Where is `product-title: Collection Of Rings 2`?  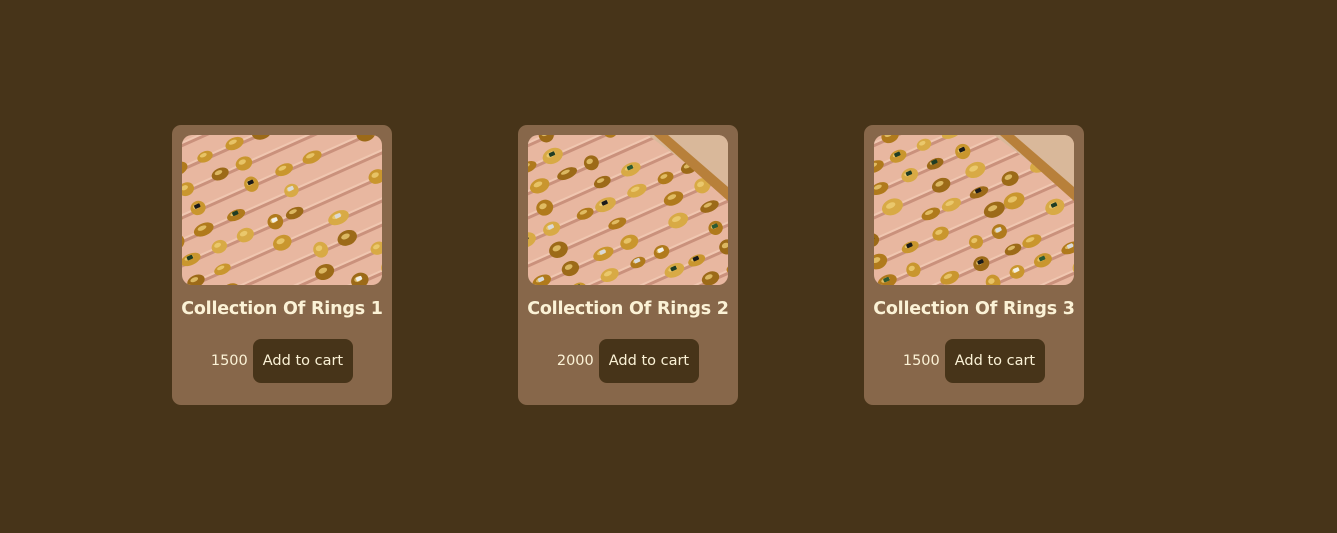 product-title: Collection Of Rings 2 is located at coordinates (628, 309).